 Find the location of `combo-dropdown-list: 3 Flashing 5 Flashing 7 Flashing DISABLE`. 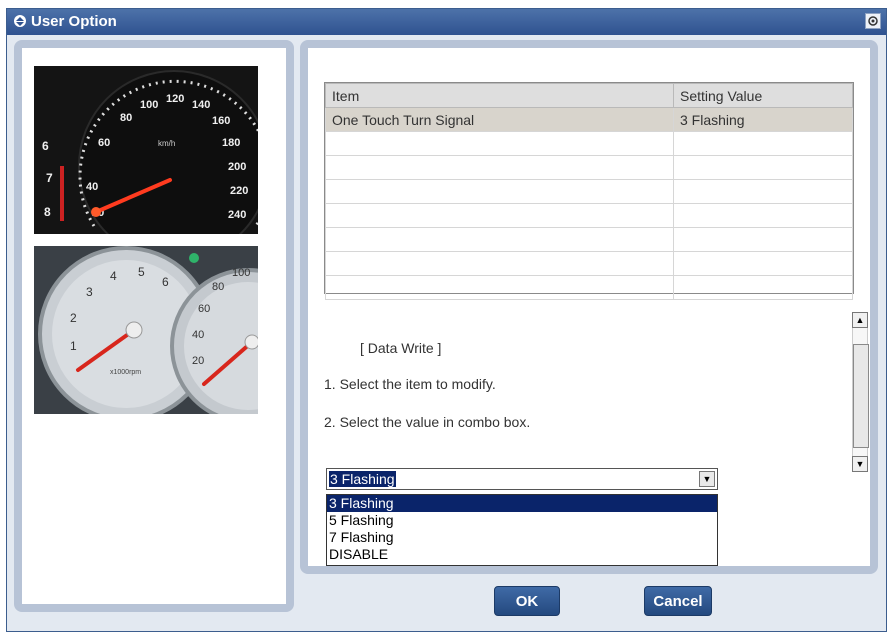

combo-dropdown-list: 3 Flashing 5 Flashing 7 Flashing DISABLE is located at coordinates (522, 530).